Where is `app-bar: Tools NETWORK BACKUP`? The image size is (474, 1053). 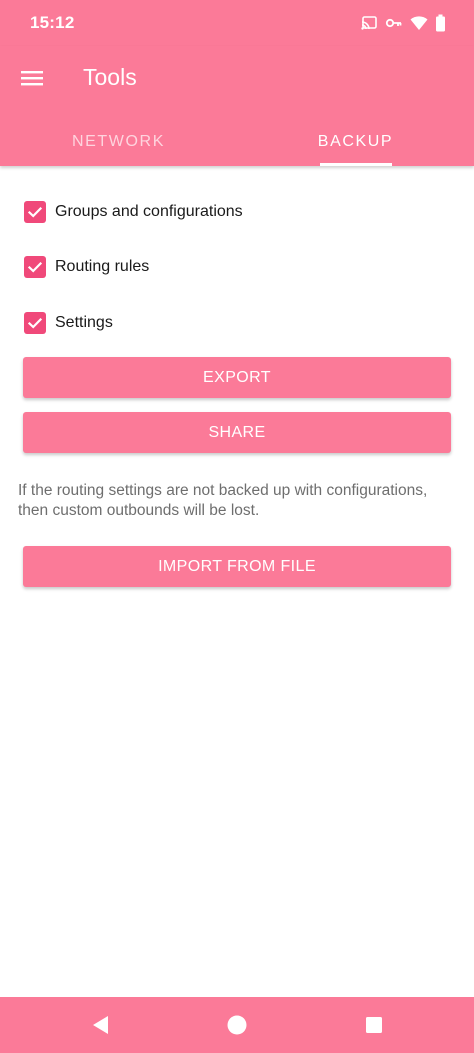 app-bar: Tools NETWORK BACKUP is located at coordinates (237, 106).